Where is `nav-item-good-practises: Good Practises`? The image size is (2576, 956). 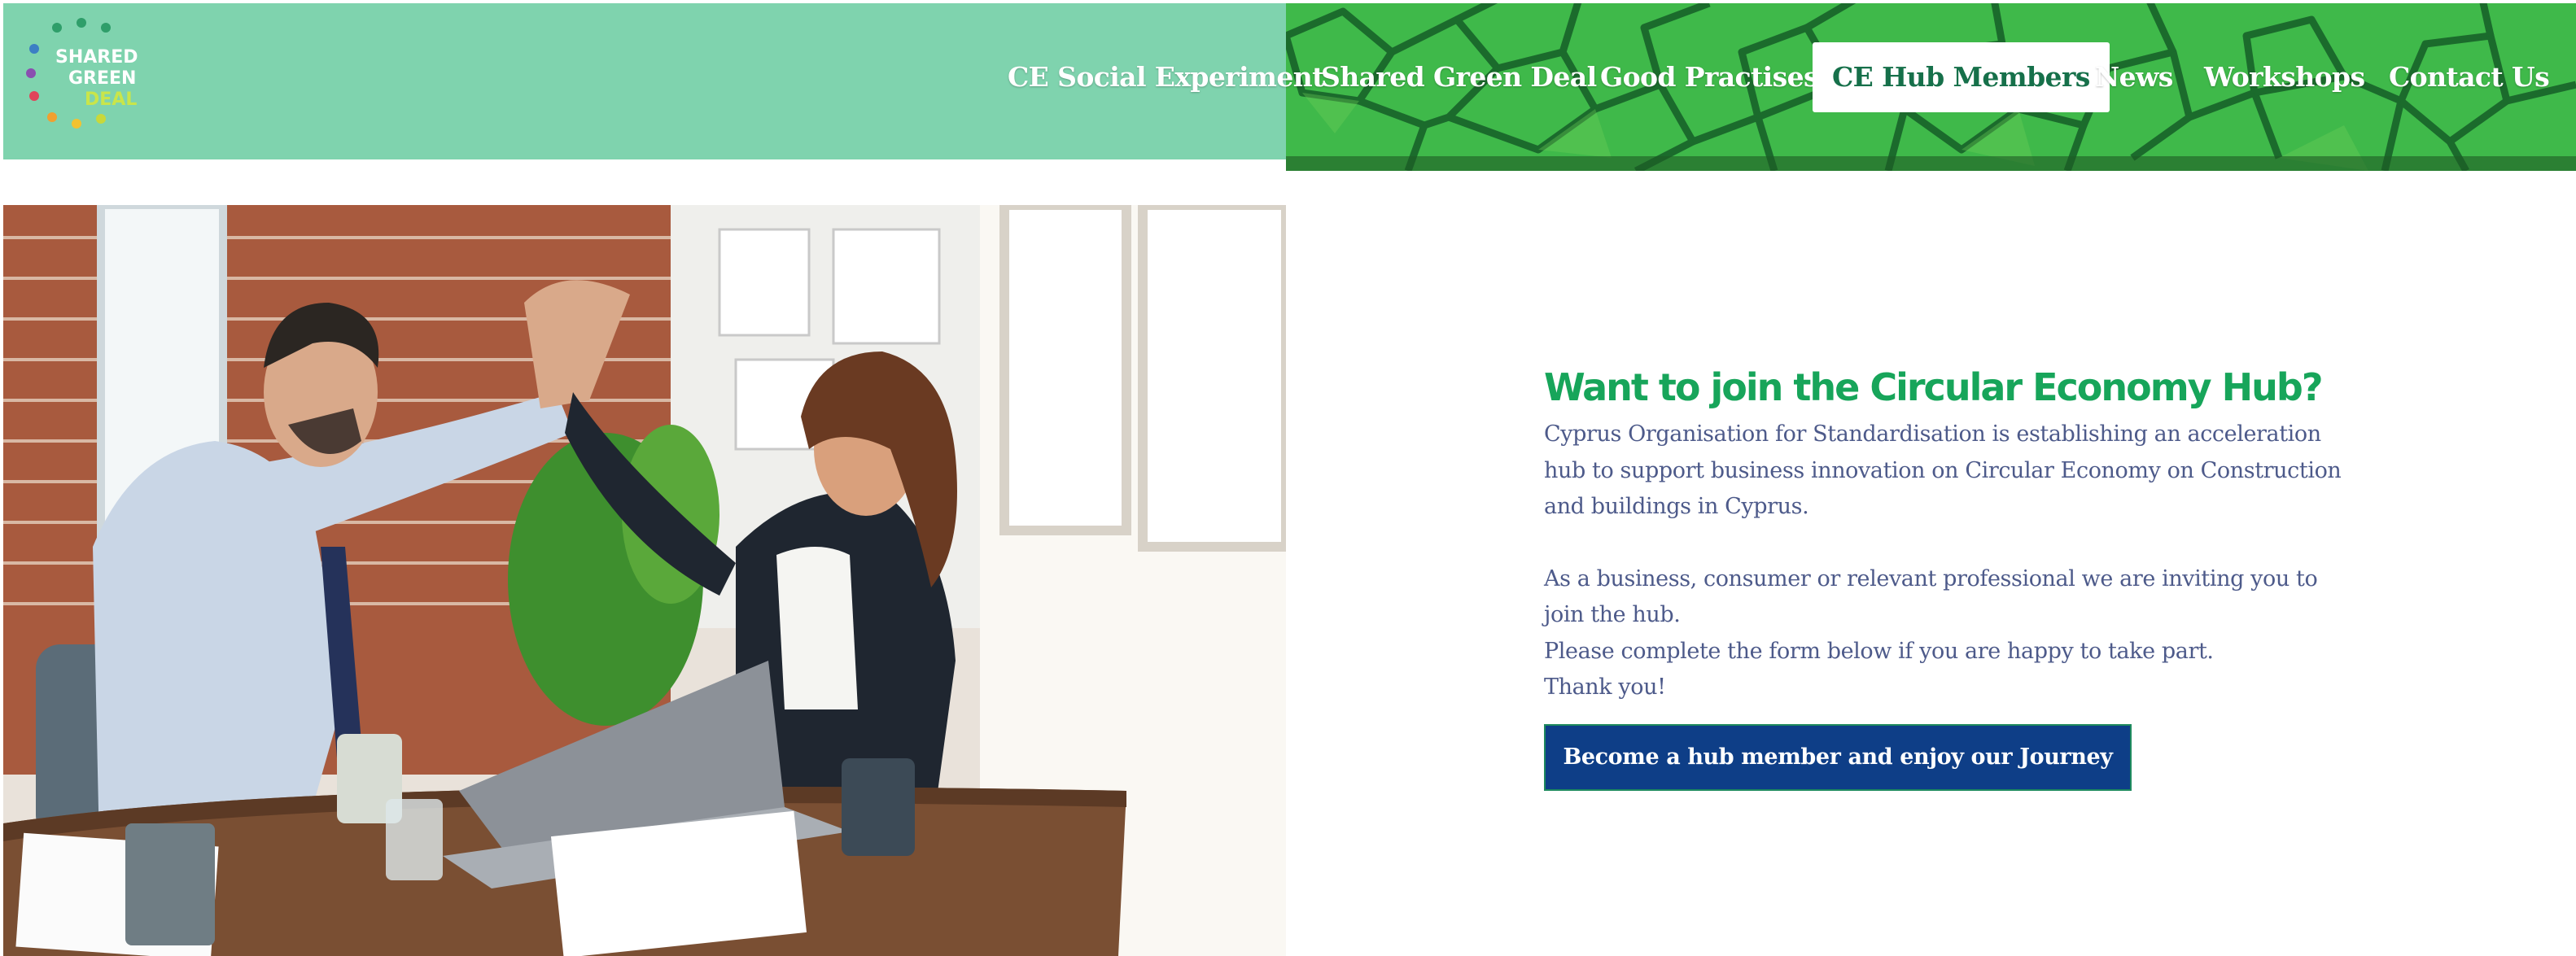
nav-item-good-practises: Good Practises is located at coordinates (1709, 77).